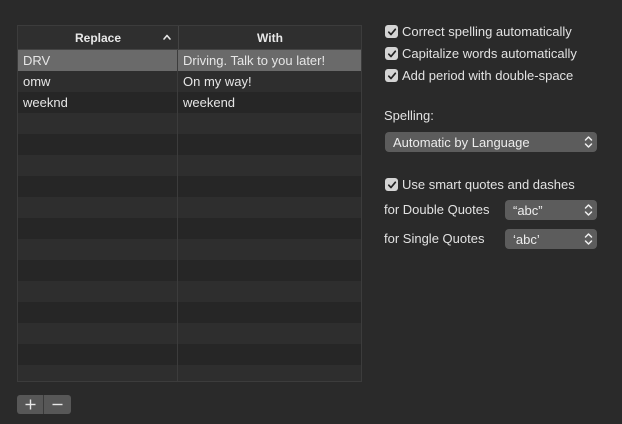  I want to click on spelling-label: Spelling:, so click(409, 115).